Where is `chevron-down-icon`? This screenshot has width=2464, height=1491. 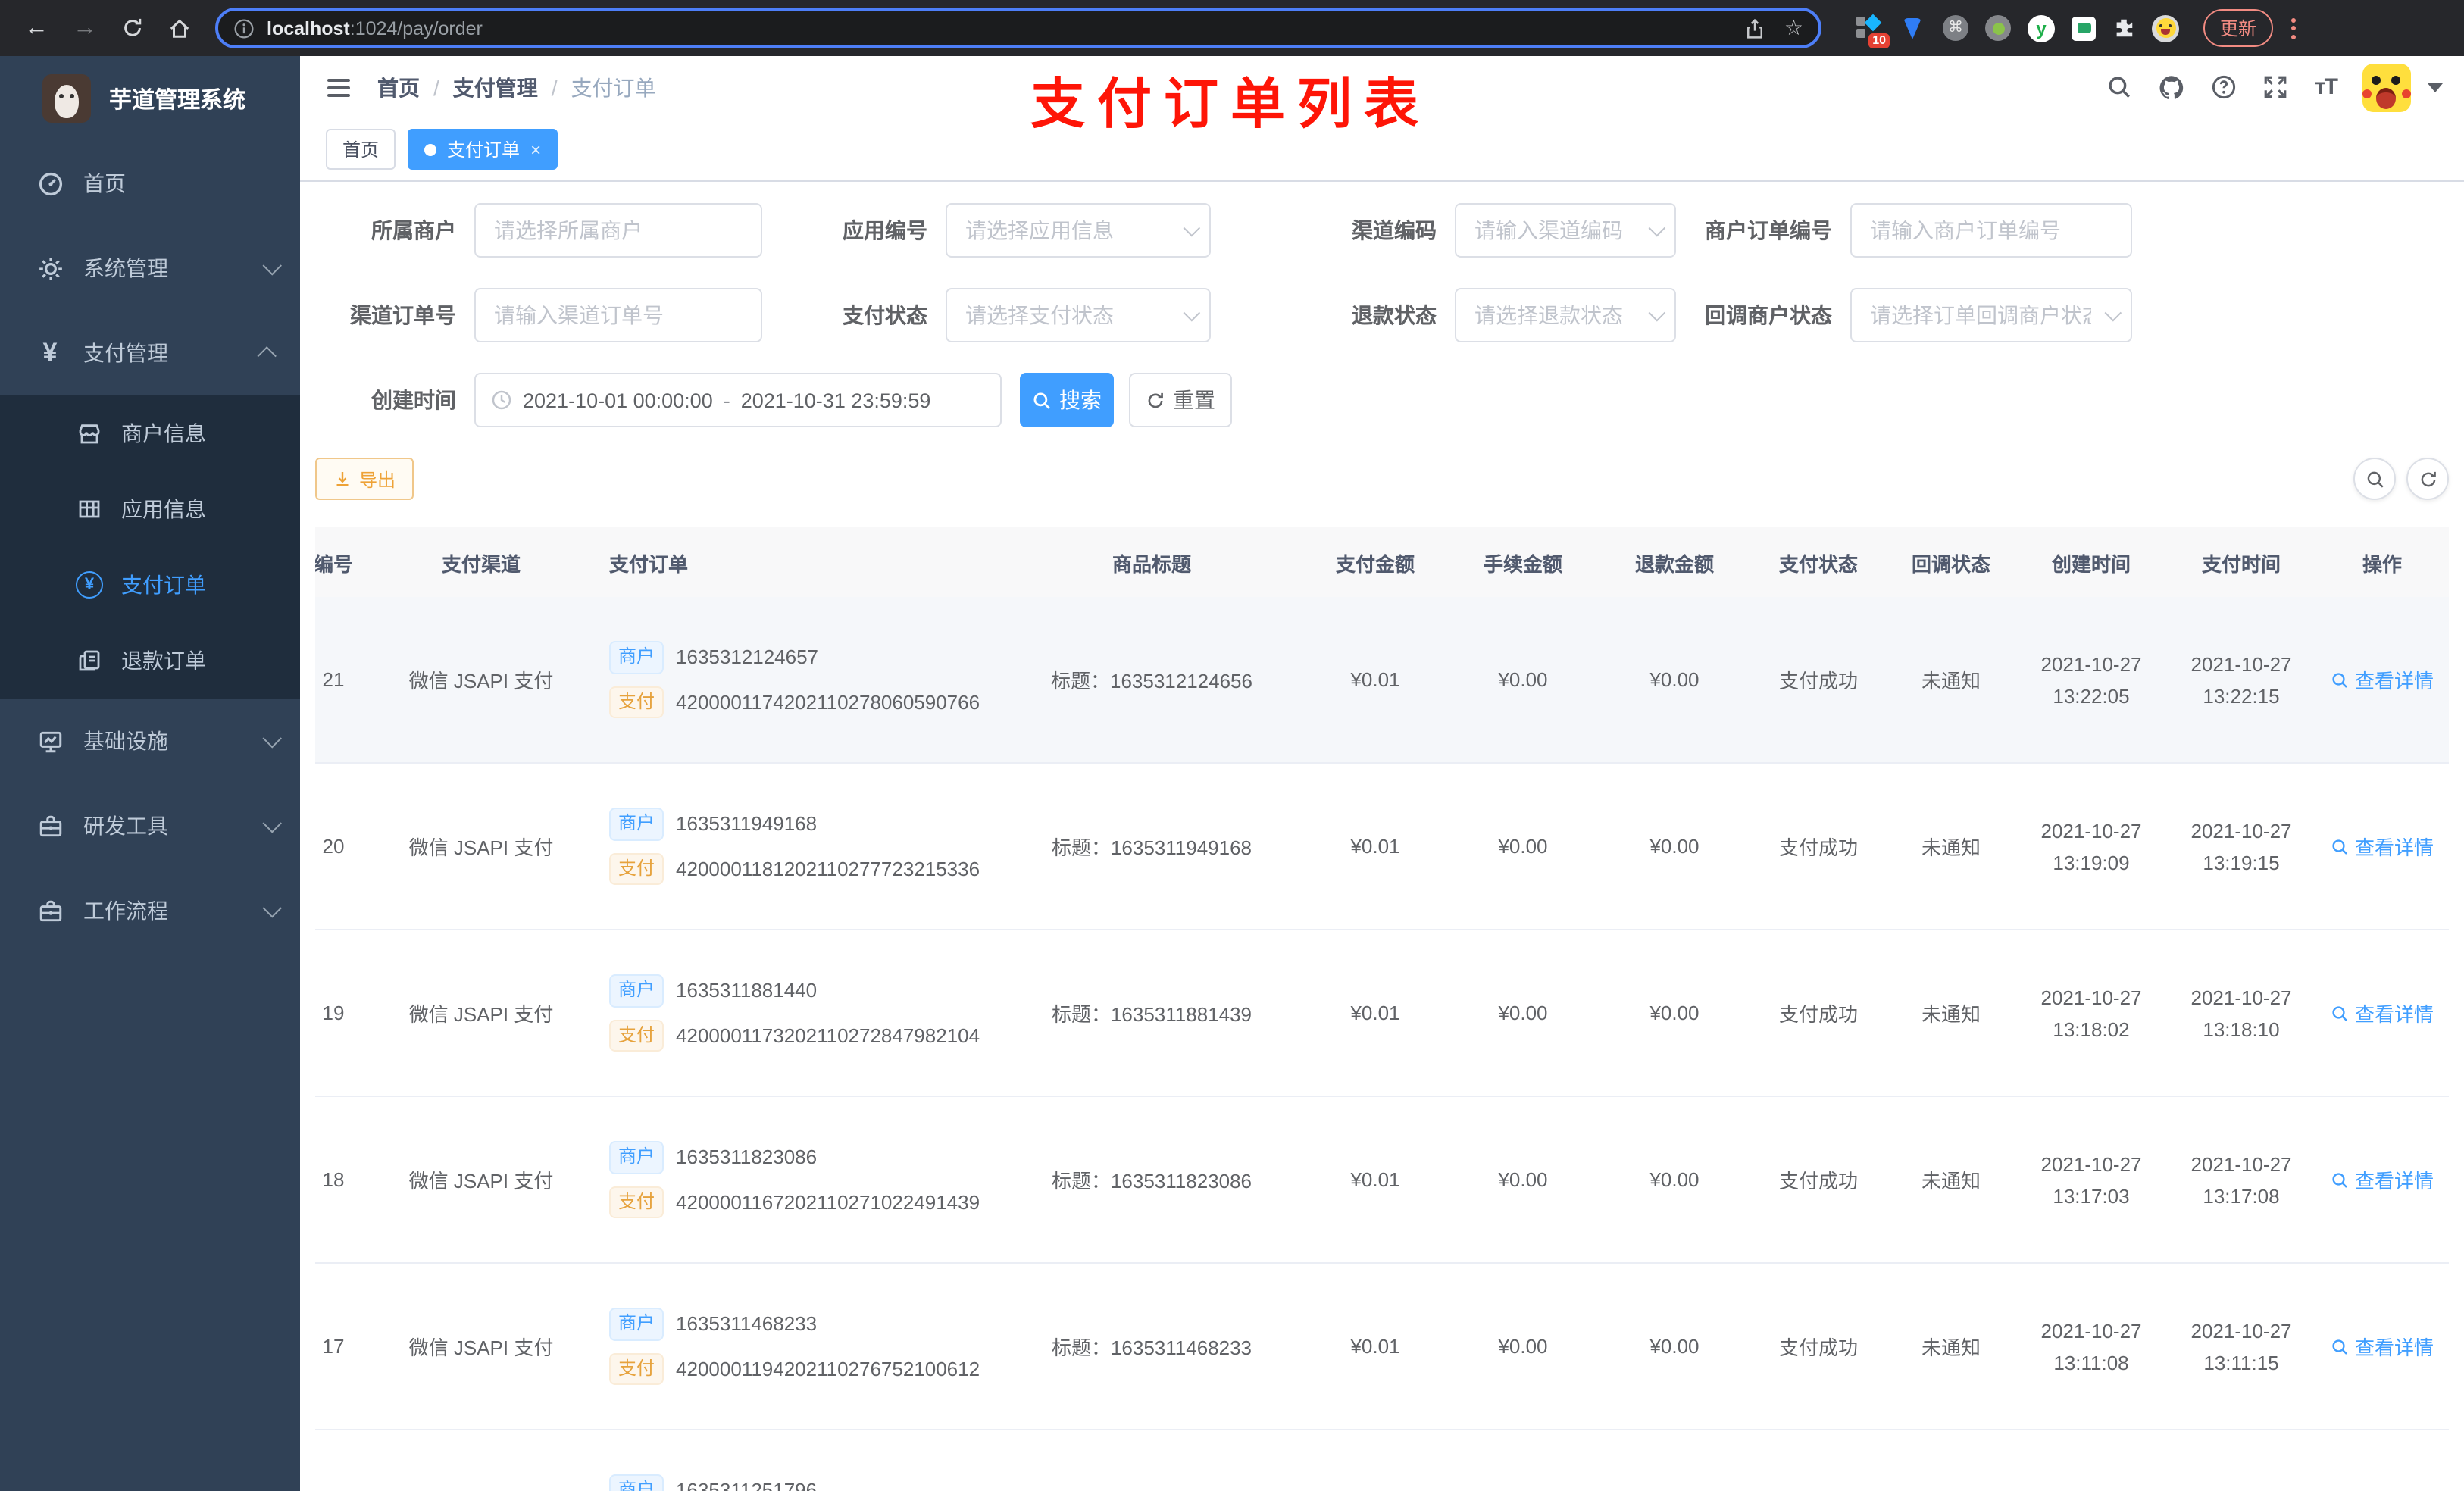
chevron-down-icon is located at coordinates (272, 738).